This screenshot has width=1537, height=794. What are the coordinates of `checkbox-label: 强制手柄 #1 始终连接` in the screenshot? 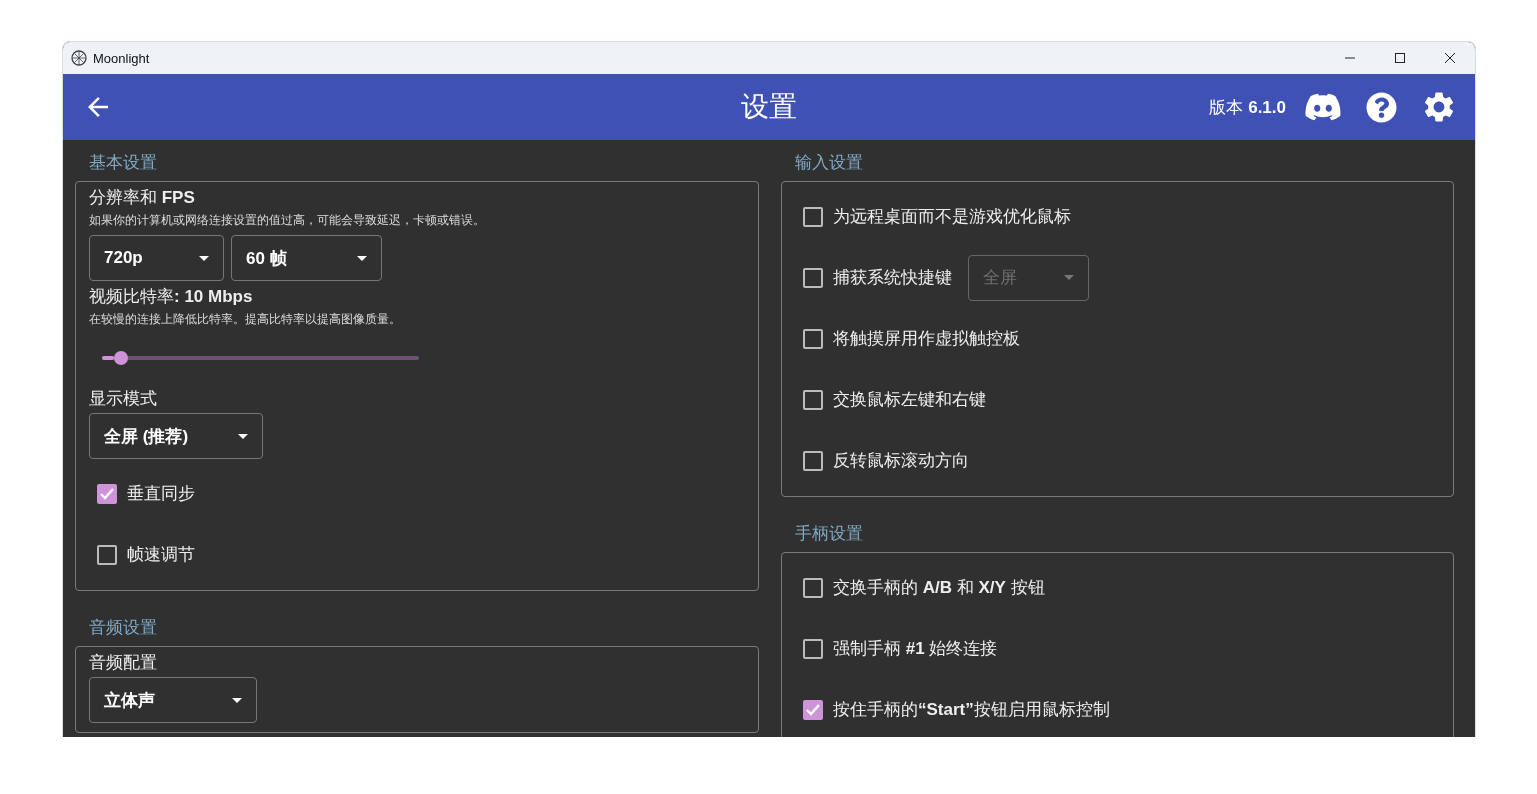 It's located at (915, 649).